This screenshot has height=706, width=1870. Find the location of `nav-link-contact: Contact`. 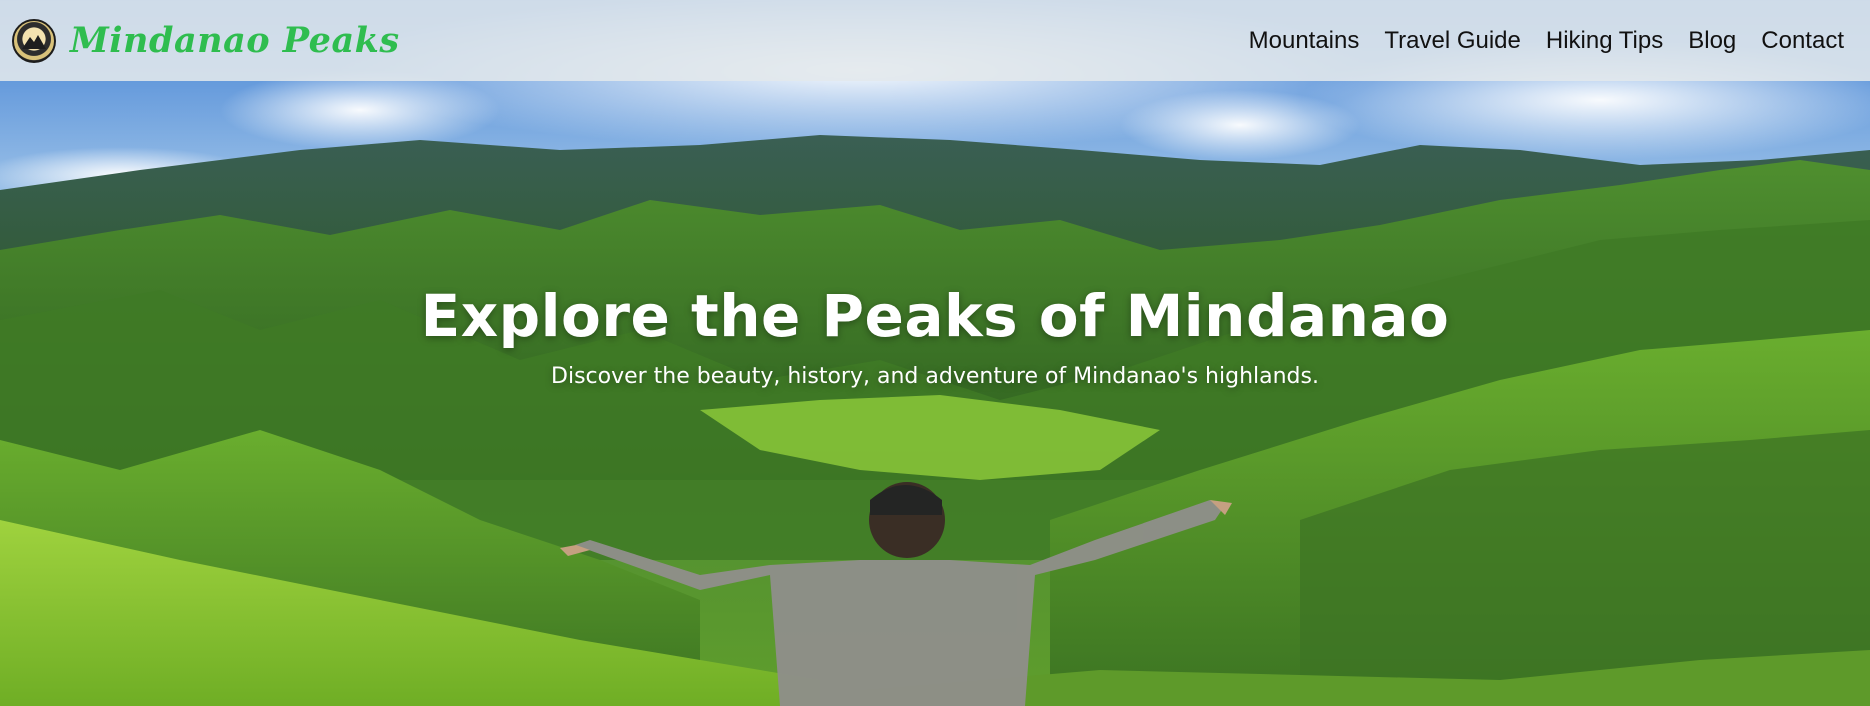

nav-link-contact: Contact is located at coordinates (1802, 41).